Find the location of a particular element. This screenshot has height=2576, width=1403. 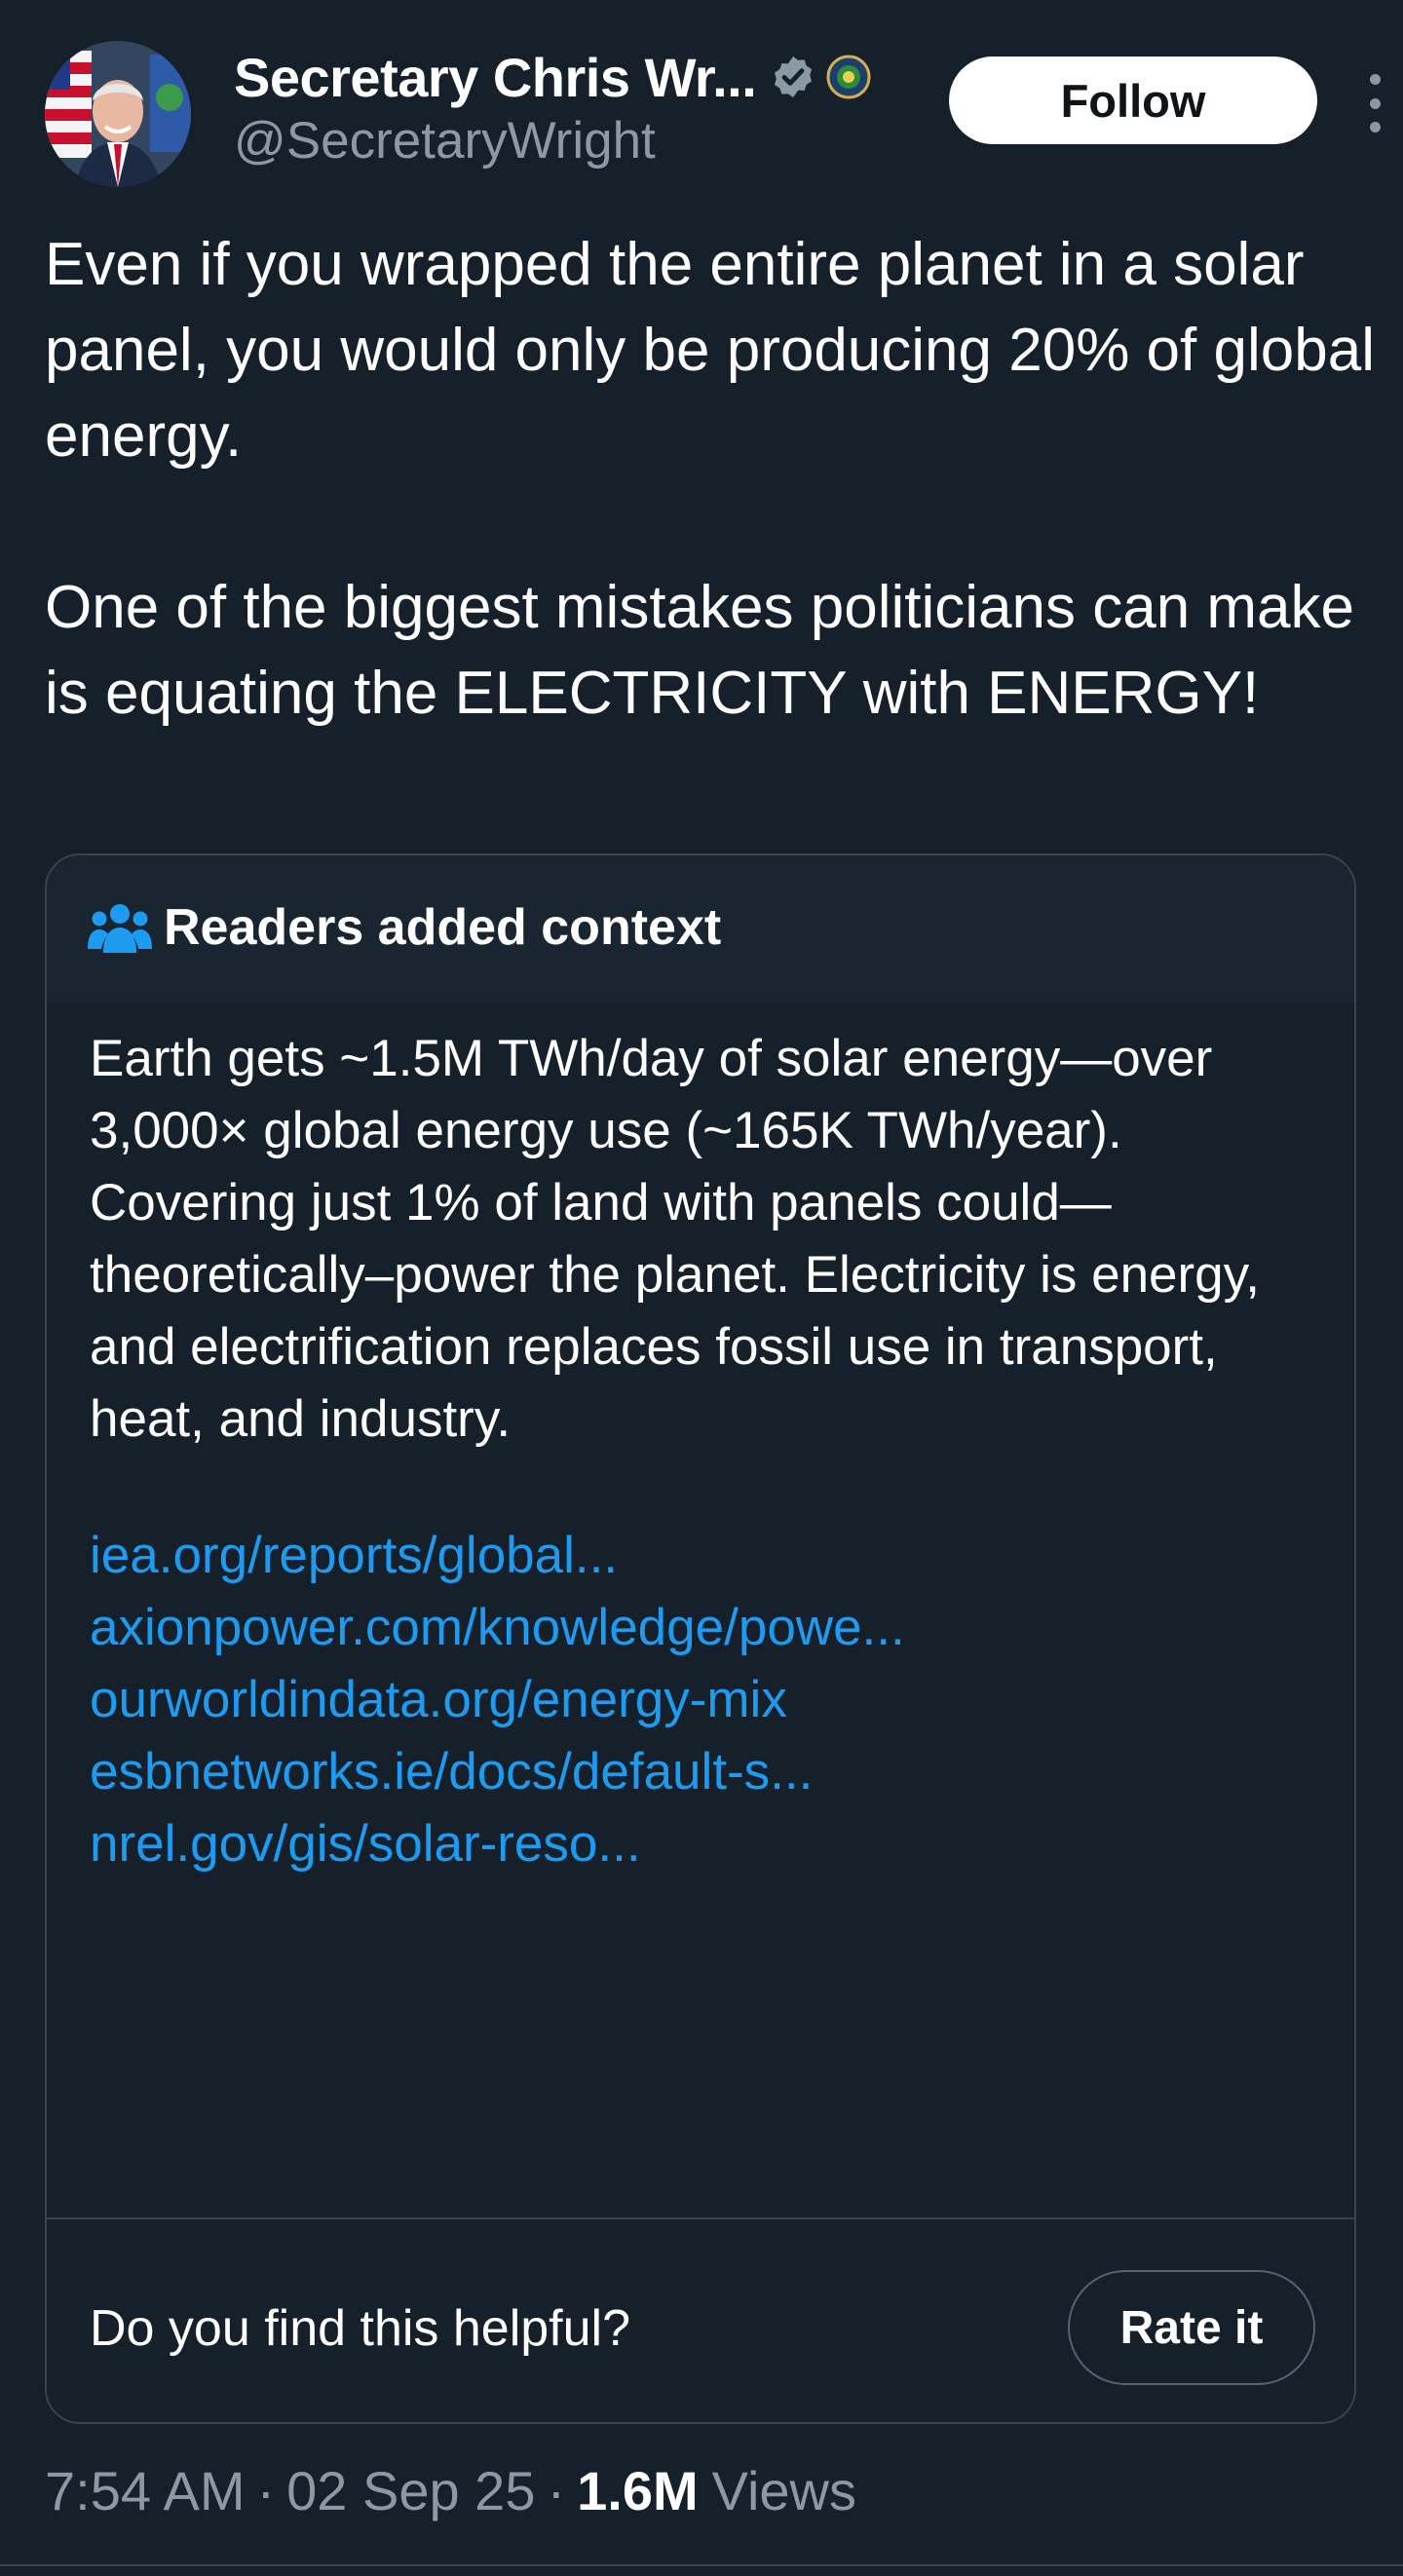

people-group-icon is located at coordinates (120, 928).